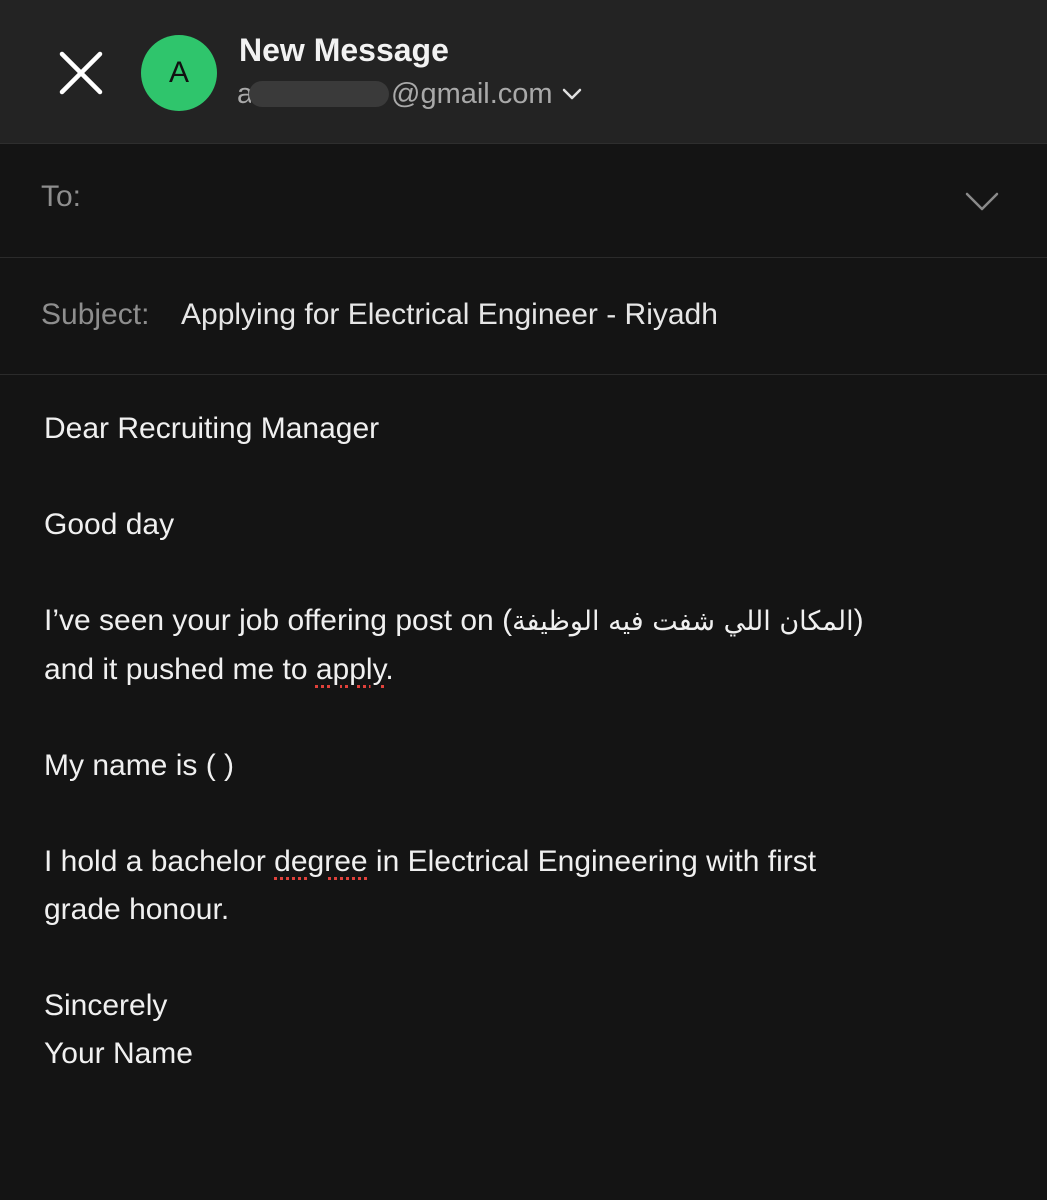 The width and height of the screenshot is (1047, 1200). I want to click on avatar: A, so click(179, 73).